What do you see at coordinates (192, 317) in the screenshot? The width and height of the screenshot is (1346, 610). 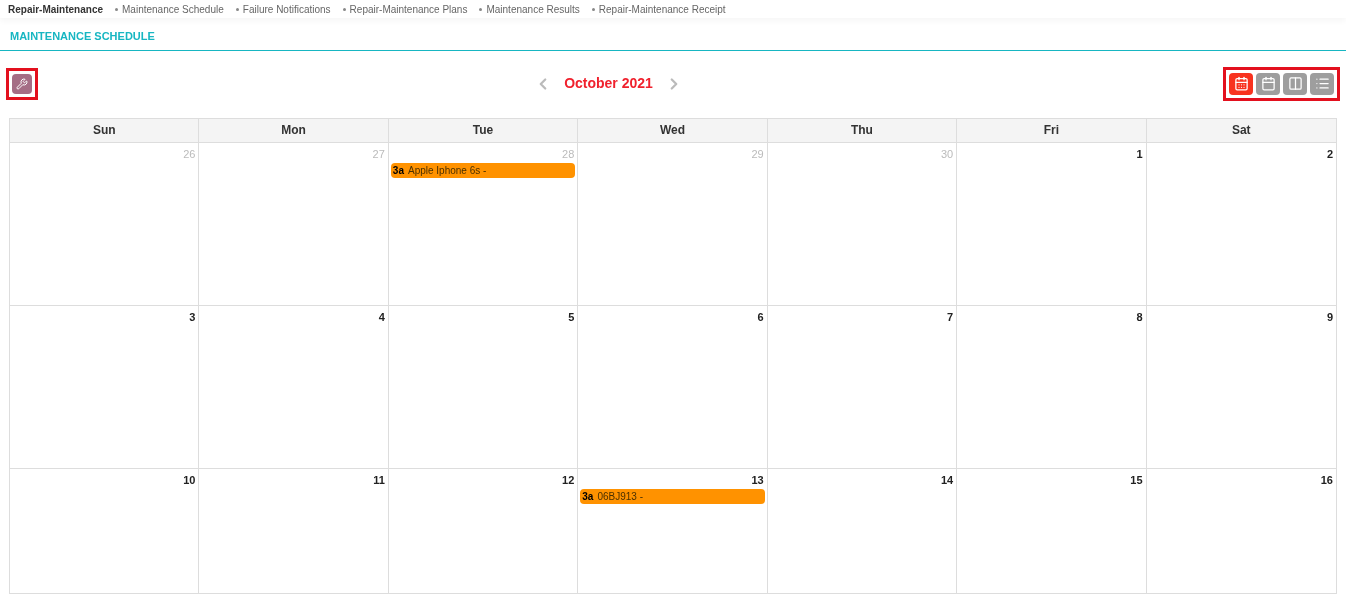 I see `day-number: 3` at bounding box center [192, 317].